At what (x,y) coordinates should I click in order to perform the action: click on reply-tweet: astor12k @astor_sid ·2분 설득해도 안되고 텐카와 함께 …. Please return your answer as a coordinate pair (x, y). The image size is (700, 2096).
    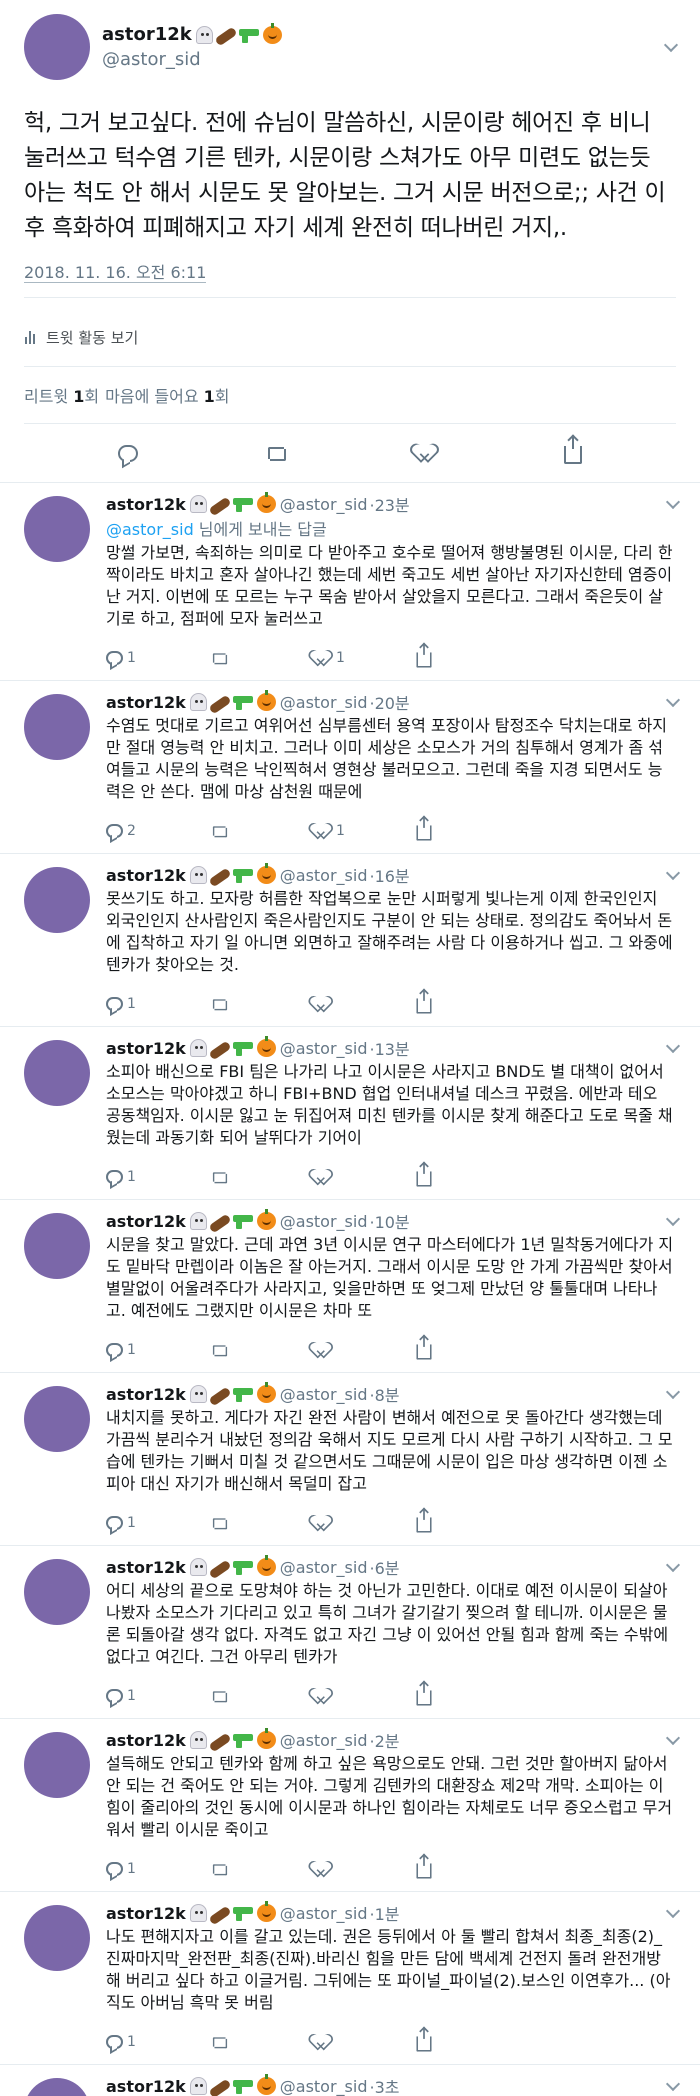
    Looking at the image, I should click on (350, 1804).